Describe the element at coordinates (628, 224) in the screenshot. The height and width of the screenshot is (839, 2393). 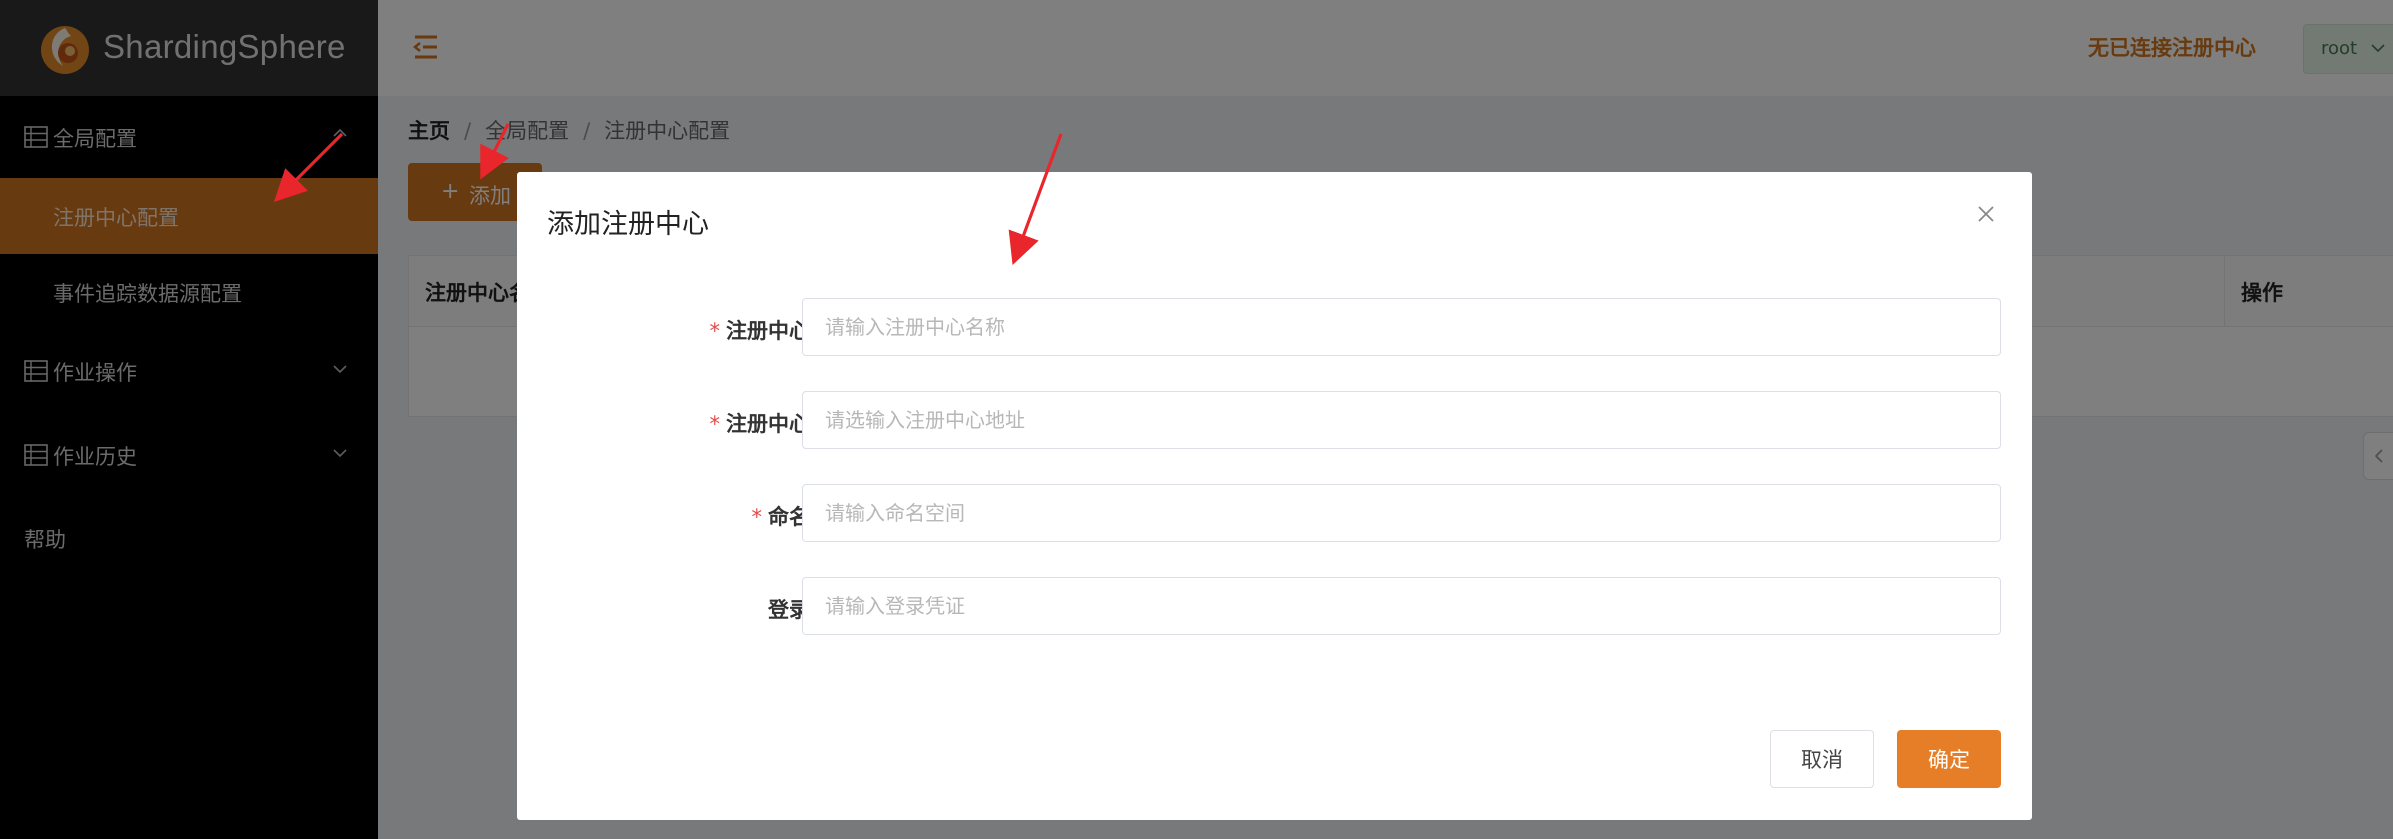
I see `dialog-title: 添加注册中心` at that location.